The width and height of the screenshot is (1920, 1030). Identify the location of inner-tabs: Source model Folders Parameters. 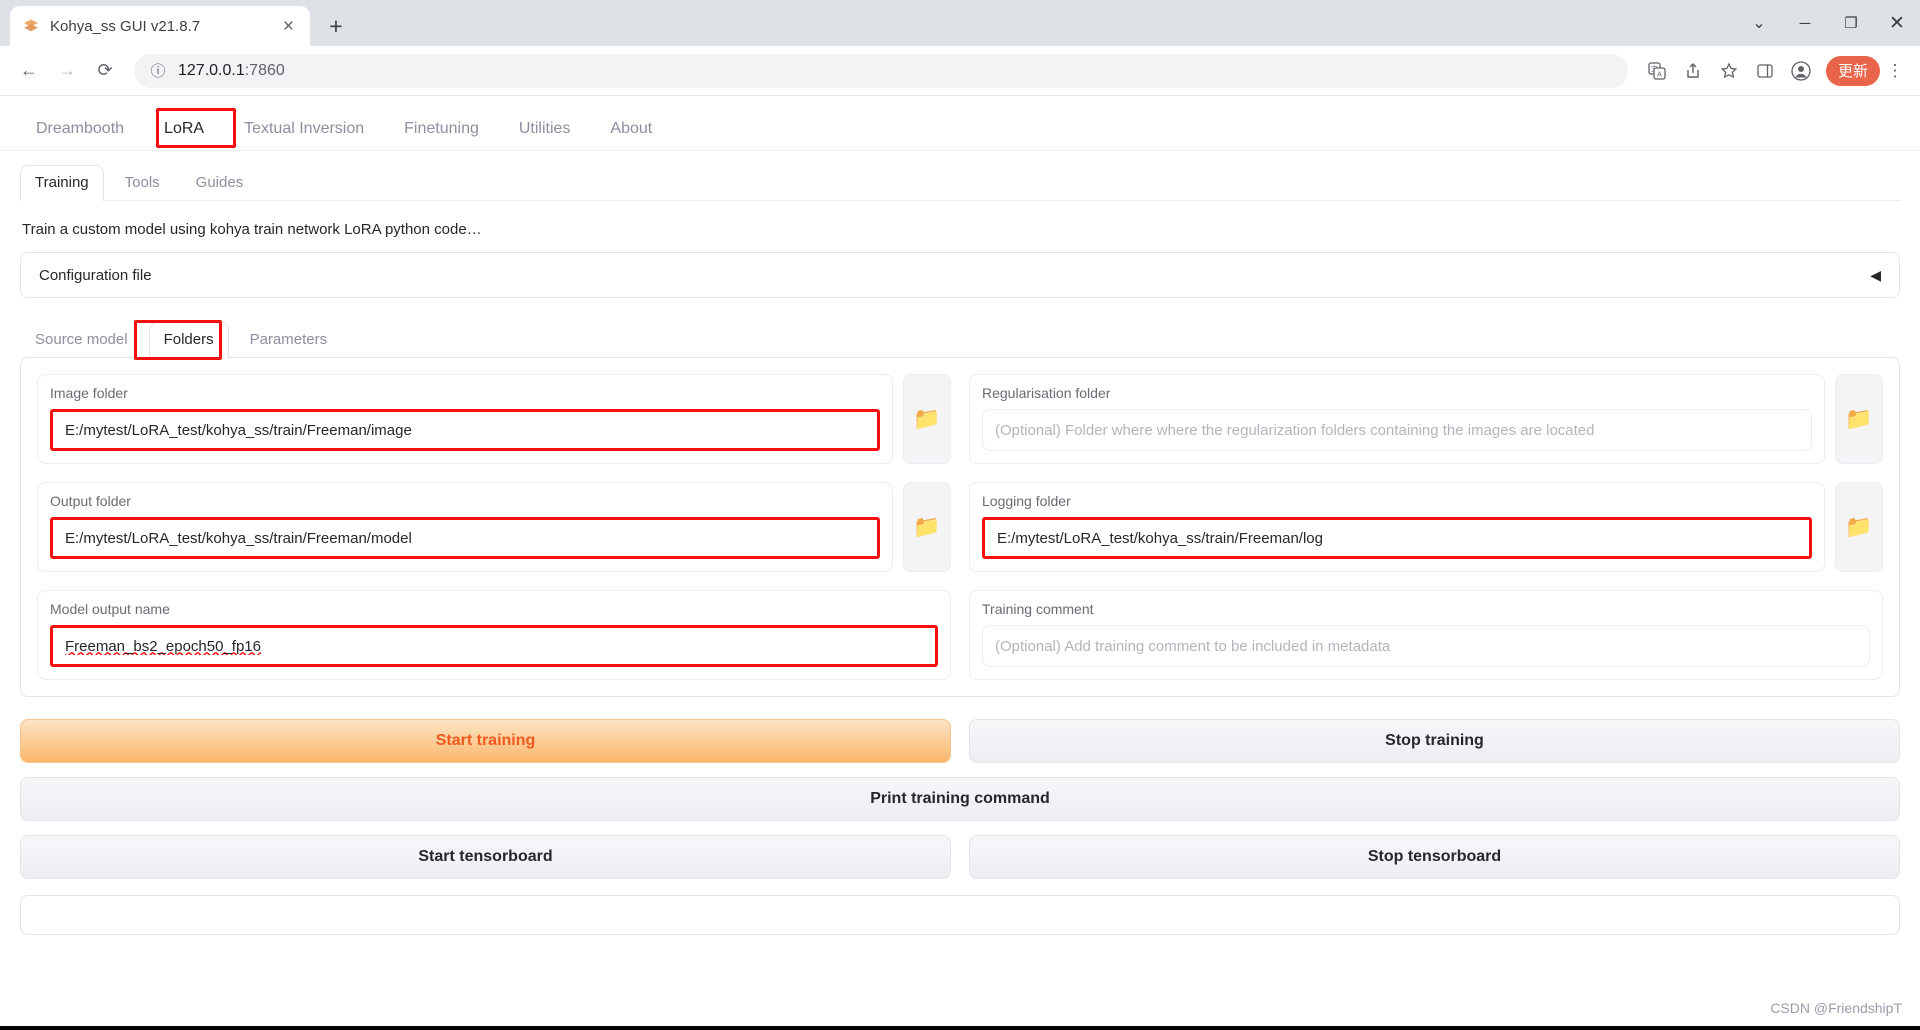
(960, 340).